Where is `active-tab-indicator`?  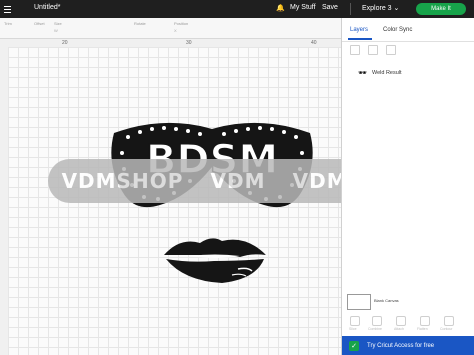
active-tab-indicator is located at coordinates (360, 39).